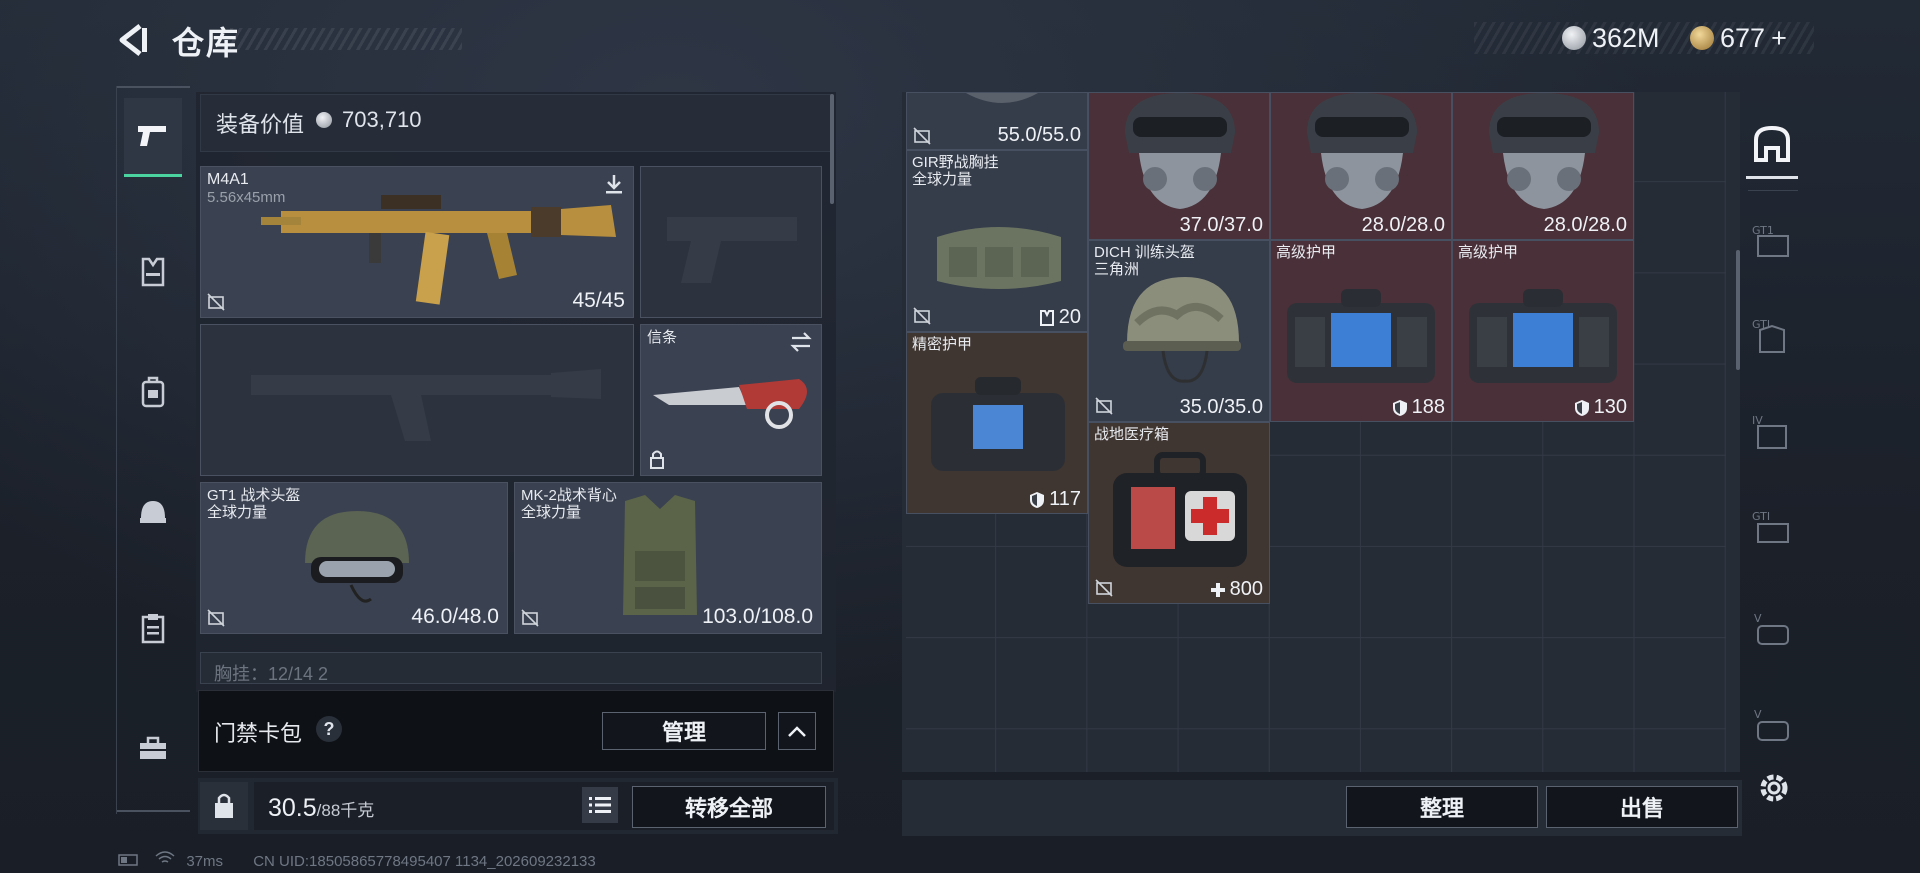 This screenshot has height=873, width=1920. Describe the element at coordinates (729, 807) in the screenshot. I see `transfer-all-button: 转移全部` at that location.